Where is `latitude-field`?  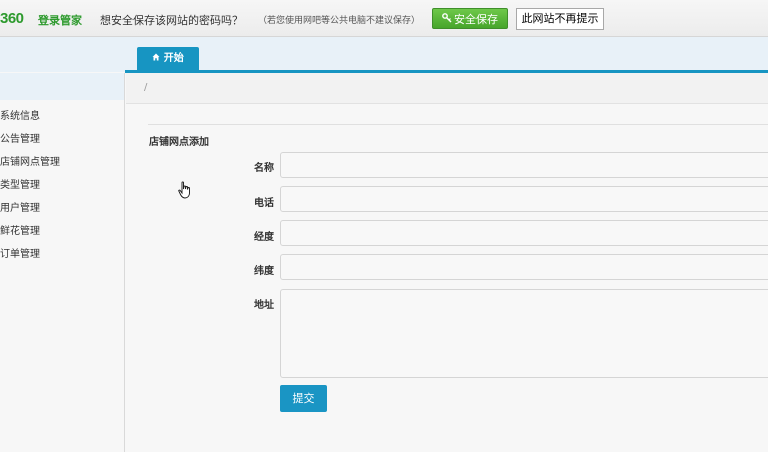 latitude-field is located at coordinates (524, 267).